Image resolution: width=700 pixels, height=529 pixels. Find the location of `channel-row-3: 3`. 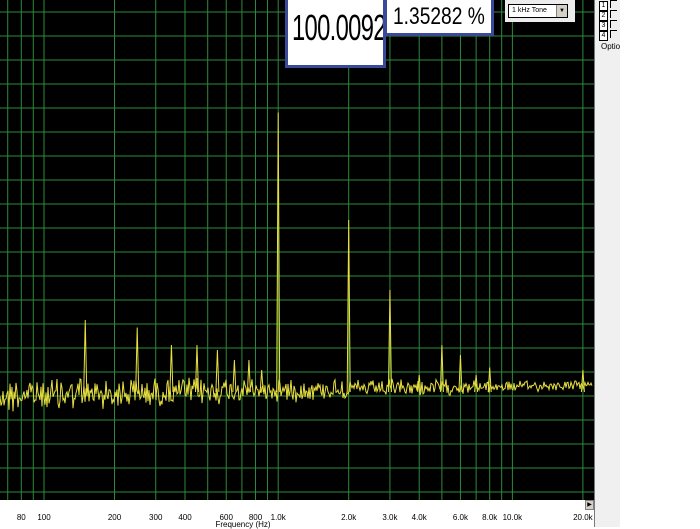

channel-row-3: 3 is located at coordinates (608, 25).